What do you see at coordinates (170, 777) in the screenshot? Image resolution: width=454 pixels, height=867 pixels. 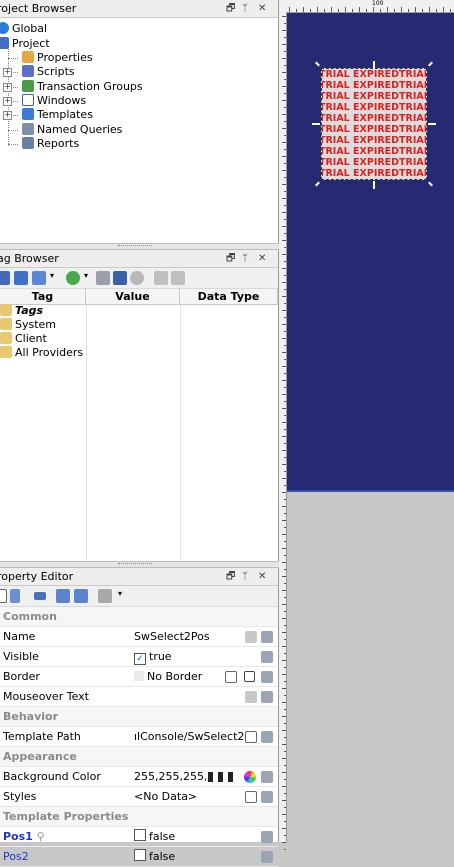 I see `property-value: 255,255,255,0` at bounding box center [170, 777].